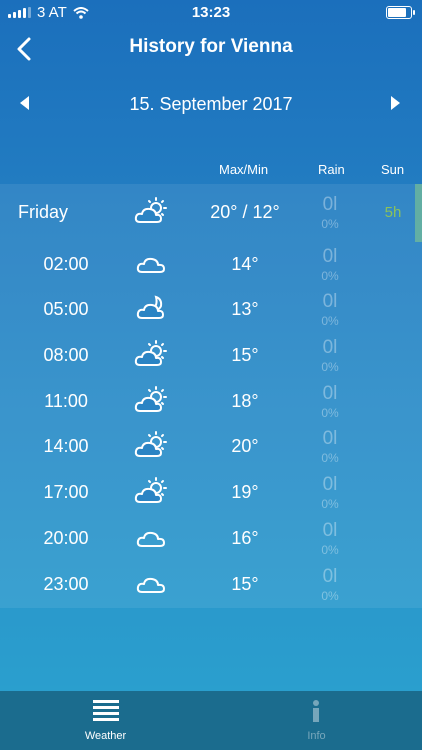 The width and height of the screenshot is (422, 750). What do you see at coordinates (211, 265) in the screenshot?
I see `hour-row: 02:00 14° 0l 0%` at bounding box center [211, 265].